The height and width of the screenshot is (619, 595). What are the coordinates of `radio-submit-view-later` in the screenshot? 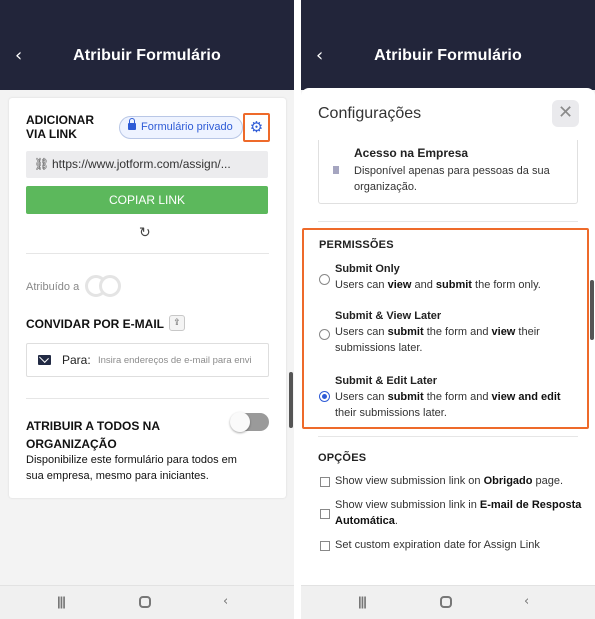 It's located at (324, 334).